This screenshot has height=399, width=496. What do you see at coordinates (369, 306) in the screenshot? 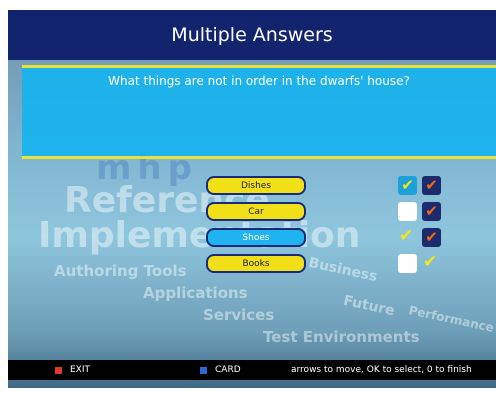
I see `watermark-future: Future` at bounding box center [369, 306].